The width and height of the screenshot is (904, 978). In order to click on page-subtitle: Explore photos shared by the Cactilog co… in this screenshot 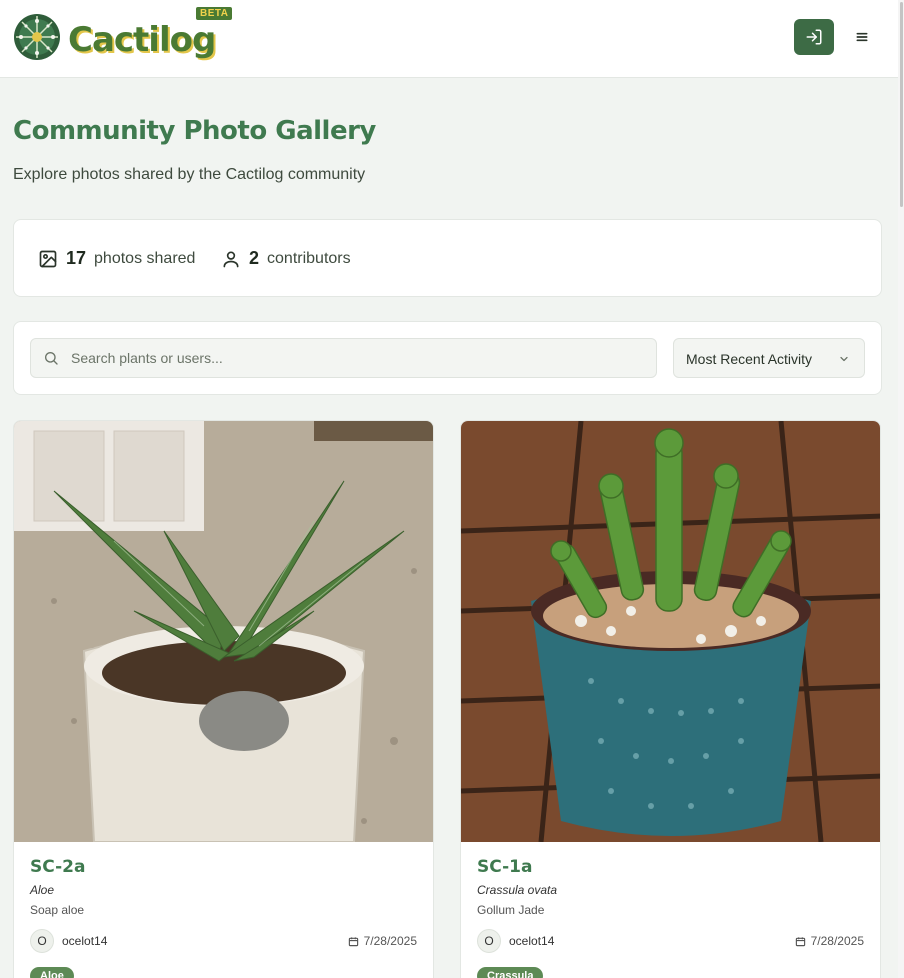, I will do `click(189, 174)`.